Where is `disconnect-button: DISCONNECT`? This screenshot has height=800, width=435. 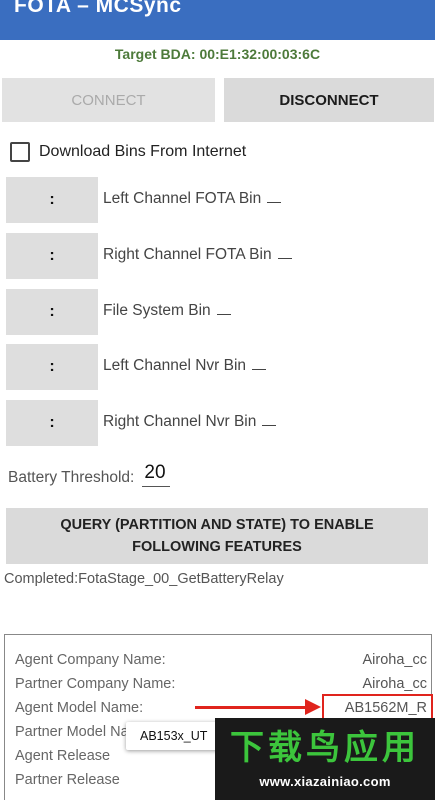 disconnect-button: DISCONNECT is located at coordinates (329, 100).